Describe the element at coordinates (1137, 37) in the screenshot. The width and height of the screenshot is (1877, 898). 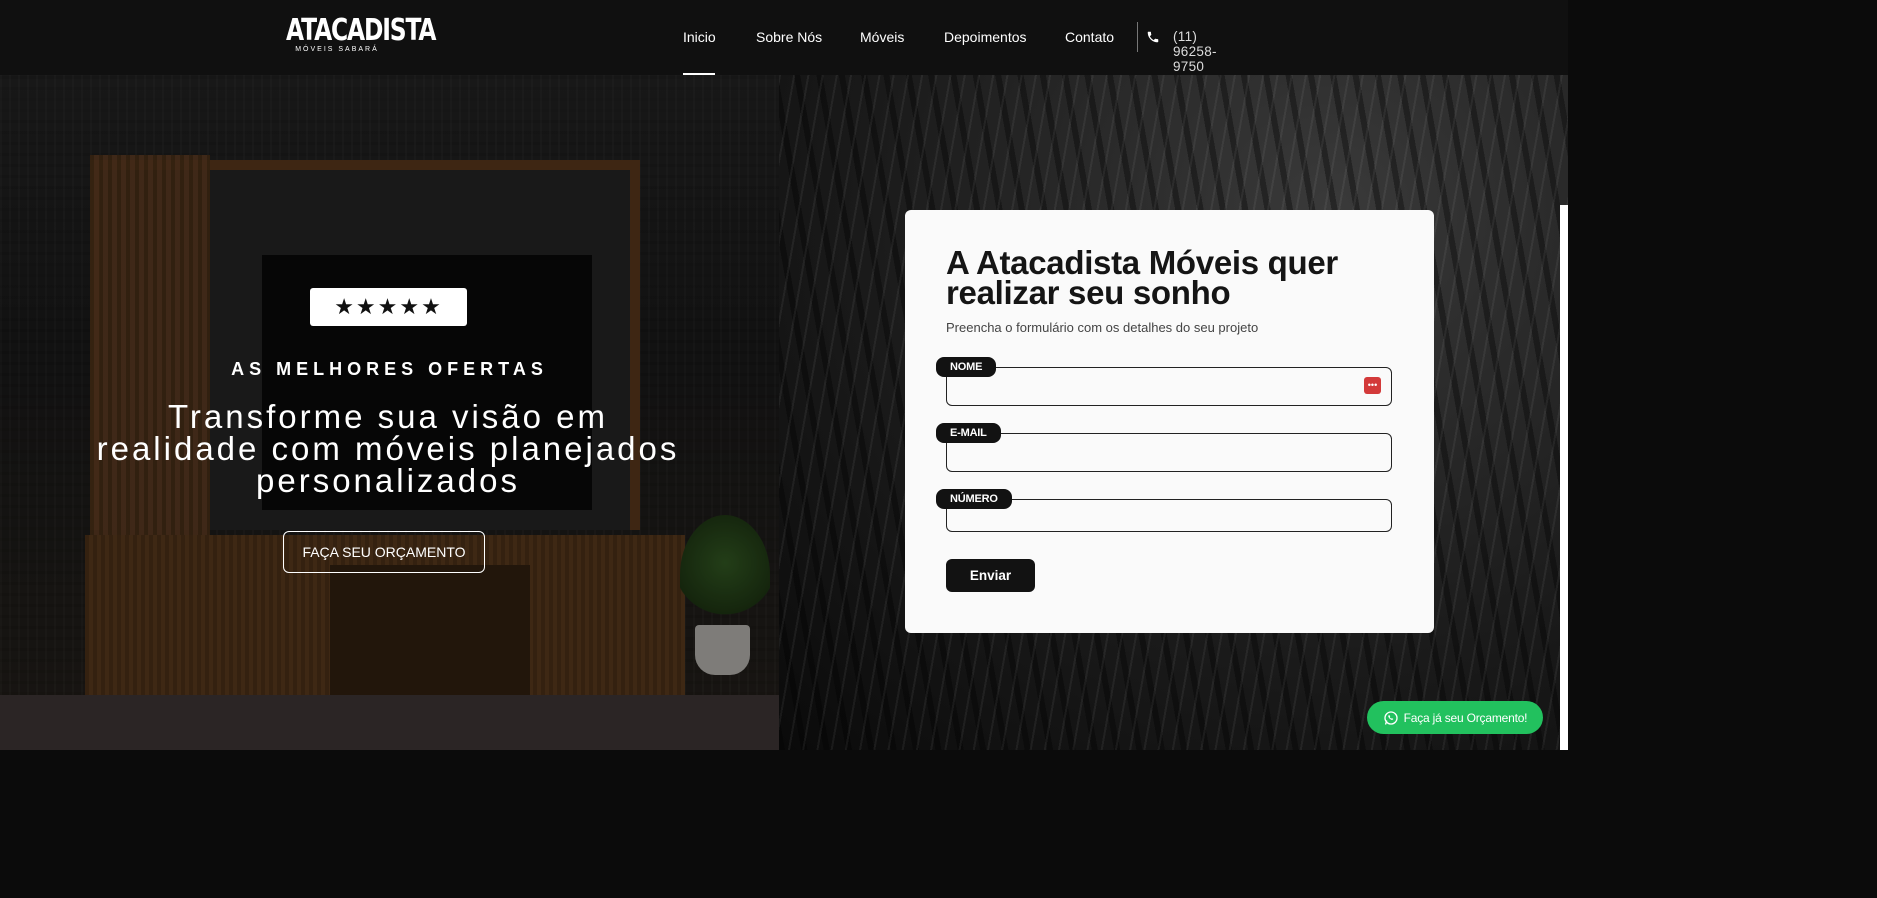
I see `nav-divider` at that location.